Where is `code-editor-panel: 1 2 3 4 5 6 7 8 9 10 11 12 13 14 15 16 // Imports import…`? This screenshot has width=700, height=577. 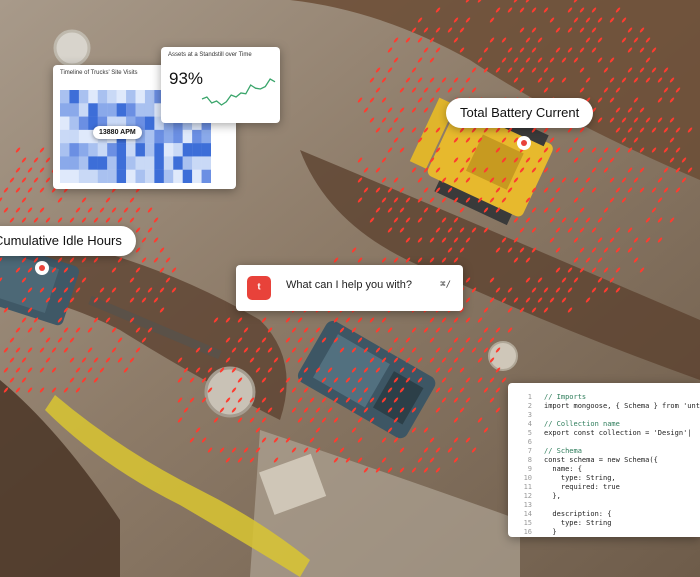 code-editor-panel: 1 2 3 4 5 6 7 8 9 10 11 12 13 14 15 16 // Imports import… is located at coordinates (604, 460).